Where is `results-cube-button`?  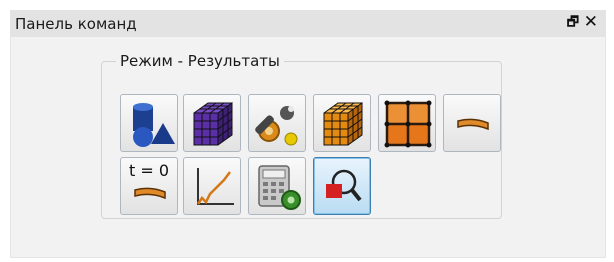
results-cube-button is located at coordinates (342, 123).